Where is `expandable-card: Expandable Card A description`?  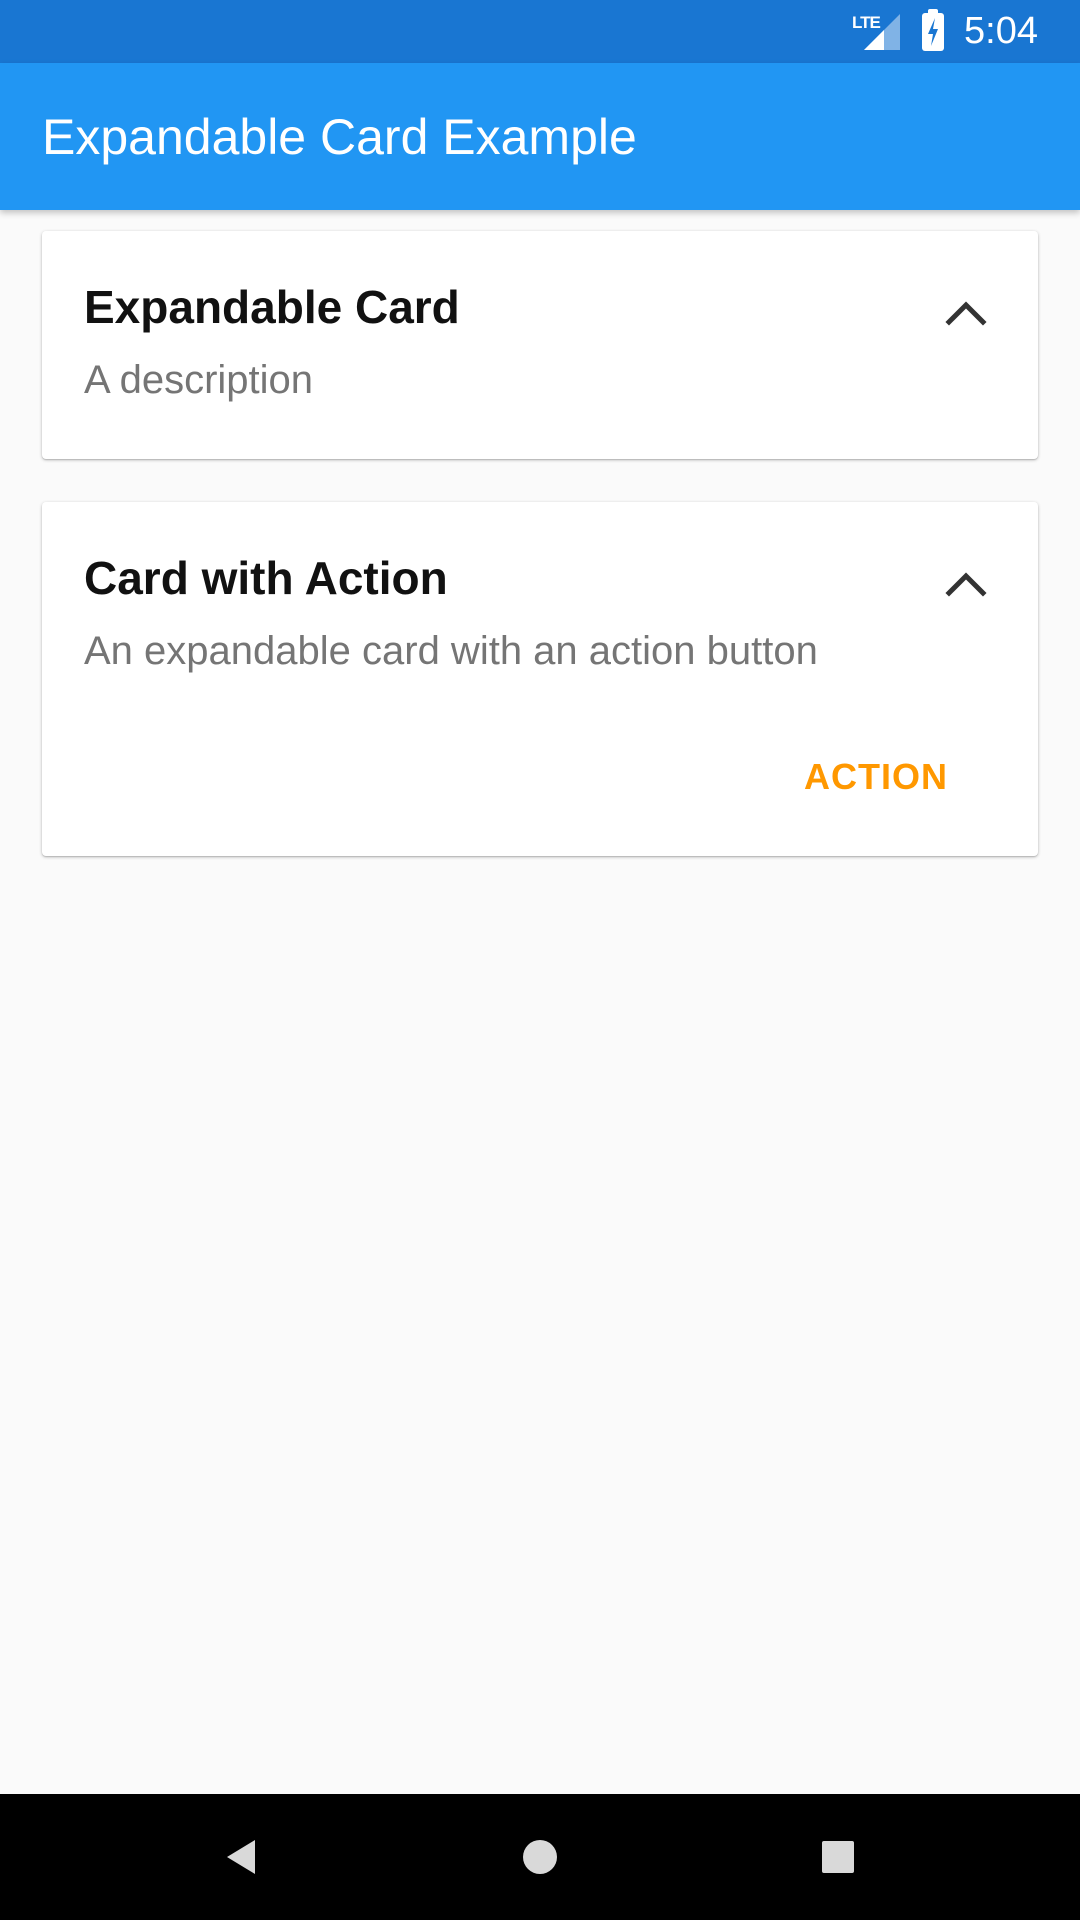 expandable-card: Expandable Card A description is located at coordinates (540, 345).